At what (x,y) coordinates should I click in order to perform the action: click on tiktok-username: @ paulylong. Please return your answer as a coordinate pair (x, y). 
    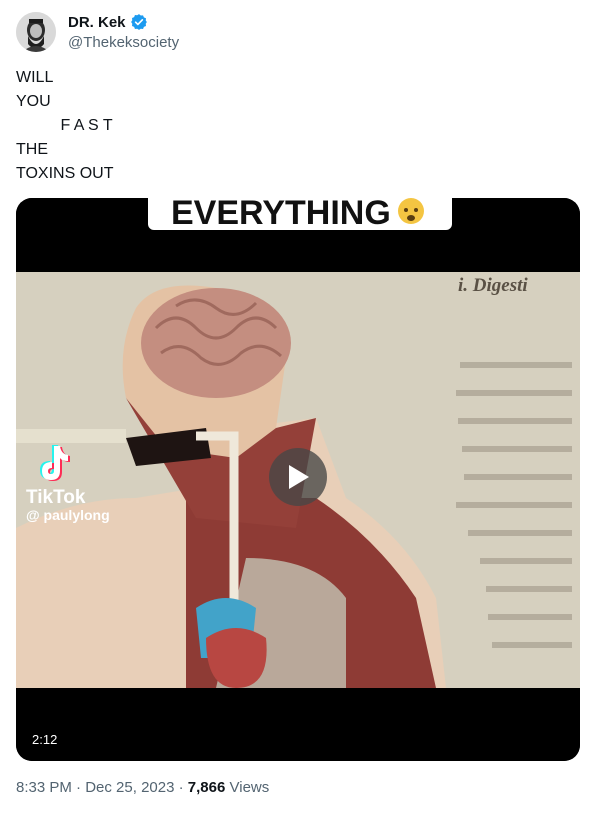
    Looking at the image, I should click on (68, 515).